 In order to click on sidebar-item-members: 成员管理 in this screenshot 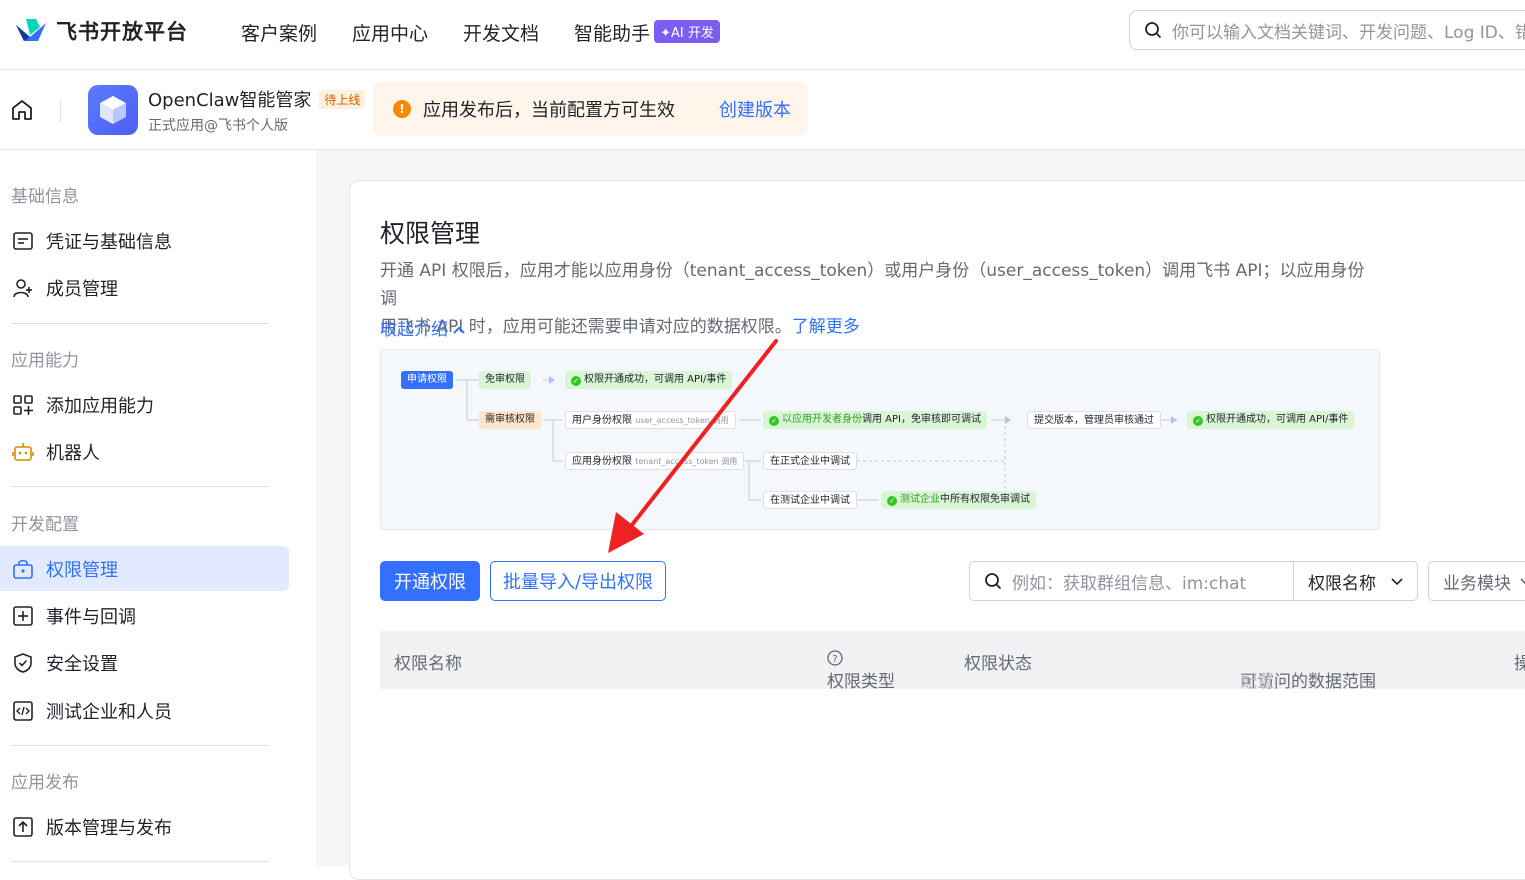, I will do `click(144, 287)`.